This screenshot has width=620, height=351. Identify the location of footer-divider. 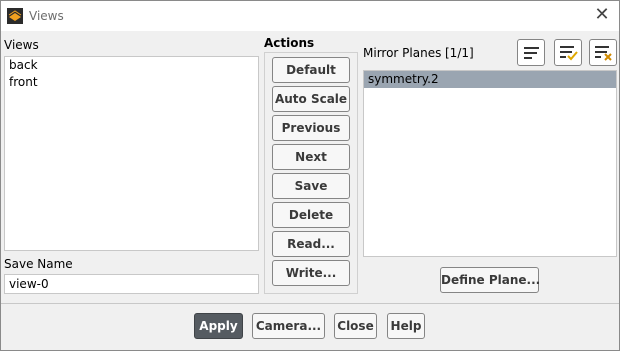
(310, 303).